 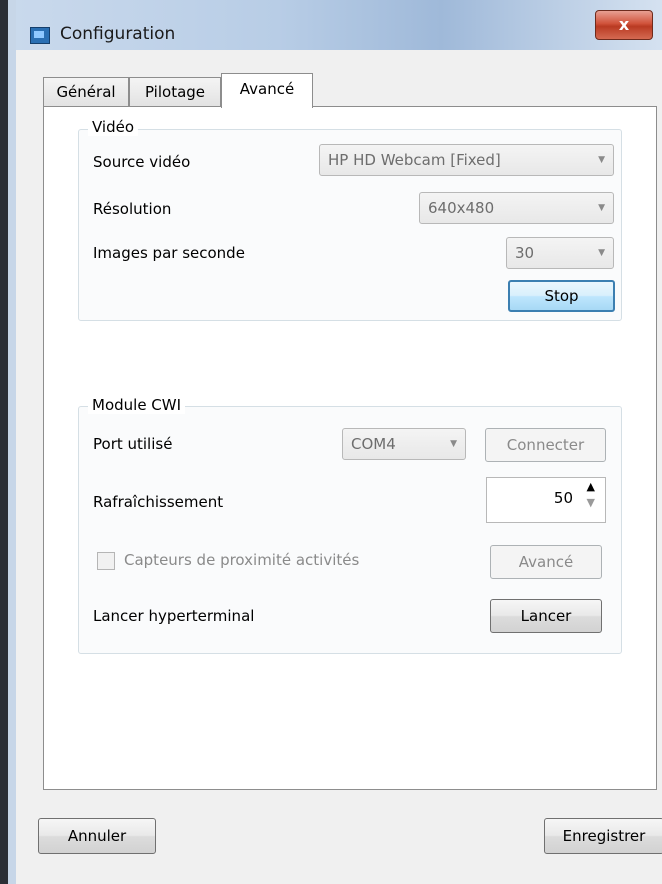 I want to click on video-source-value: HP HD Webcam [Fixed], so click(x=414, y=160).